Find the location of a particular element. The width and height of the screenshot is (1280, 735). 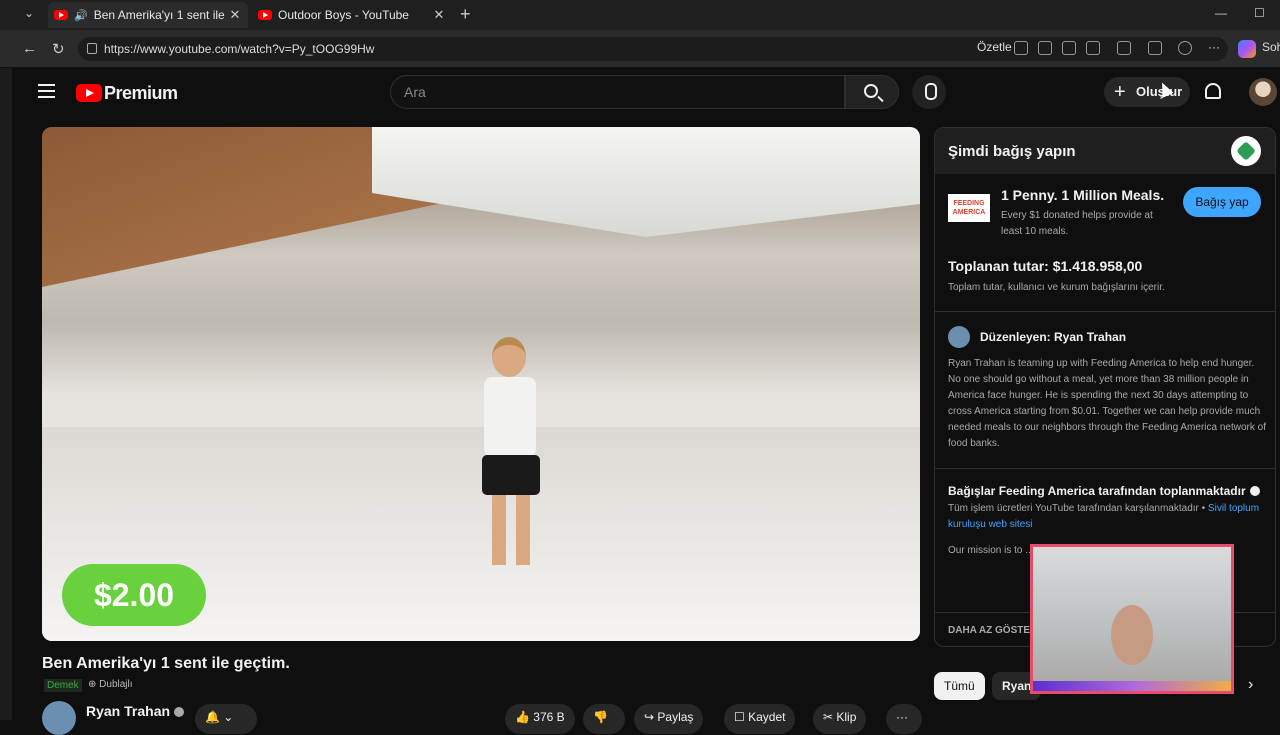

back-icon: ← is located at coordinates (29, 48).